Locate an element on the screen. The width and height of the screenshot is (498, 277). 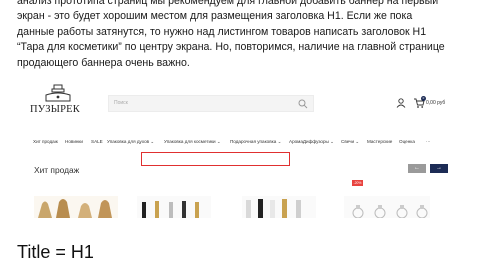
cart-total: 0,00 руб is located at coordinates (435, 103).